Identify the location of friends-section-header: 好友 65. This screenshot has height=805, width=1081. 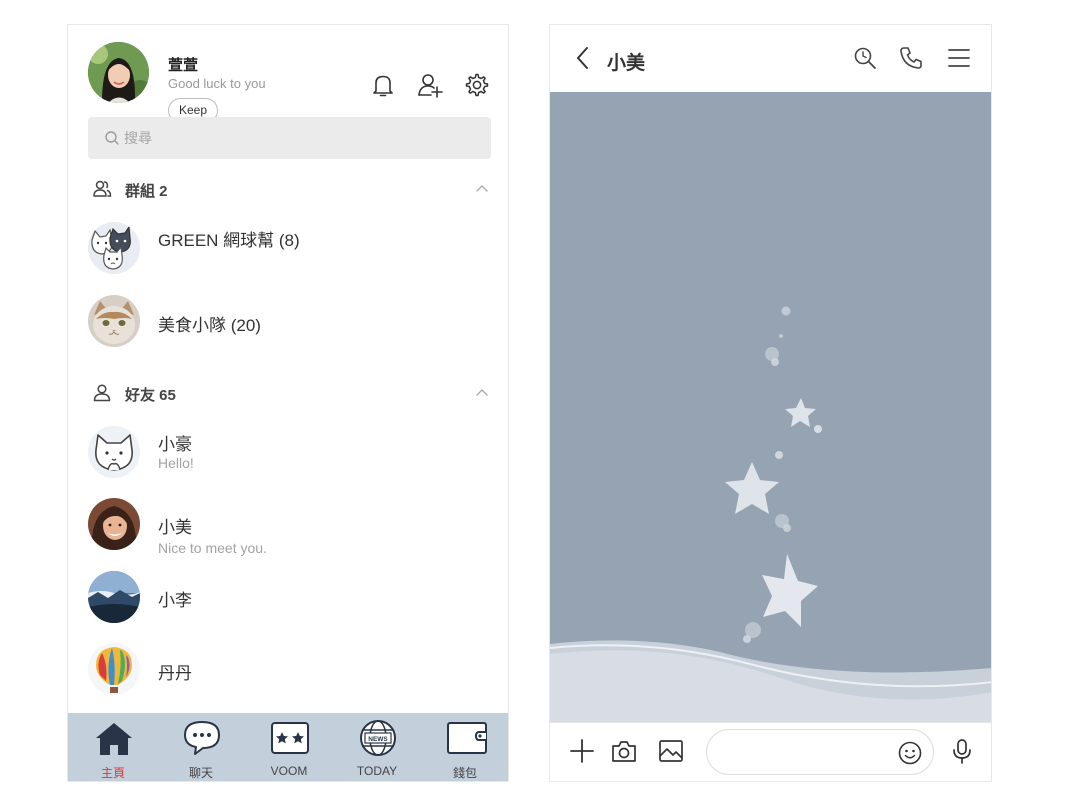
(291, 393).